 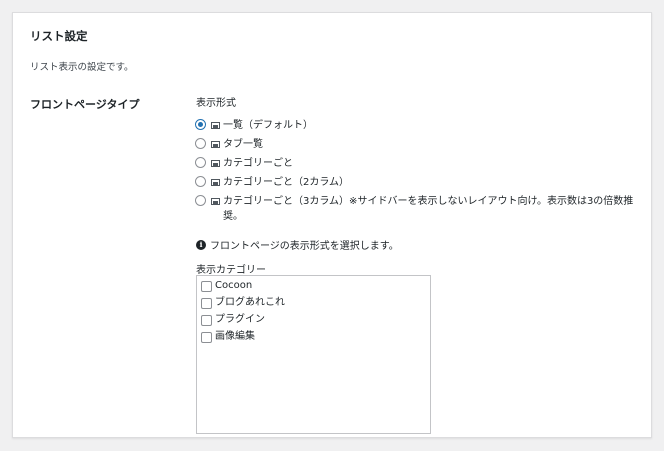 I want to click on radio-button-selected, so click(x=200, y=124).